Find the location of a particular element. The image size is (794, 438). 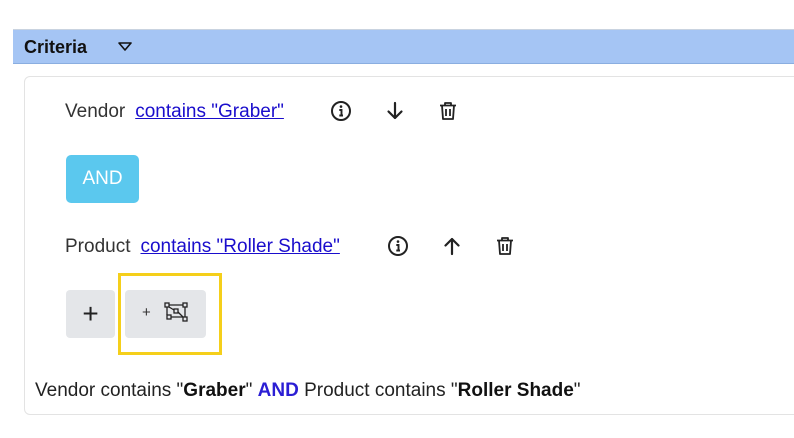

criteria-title: Criteria is located at coordinates (56, 47).